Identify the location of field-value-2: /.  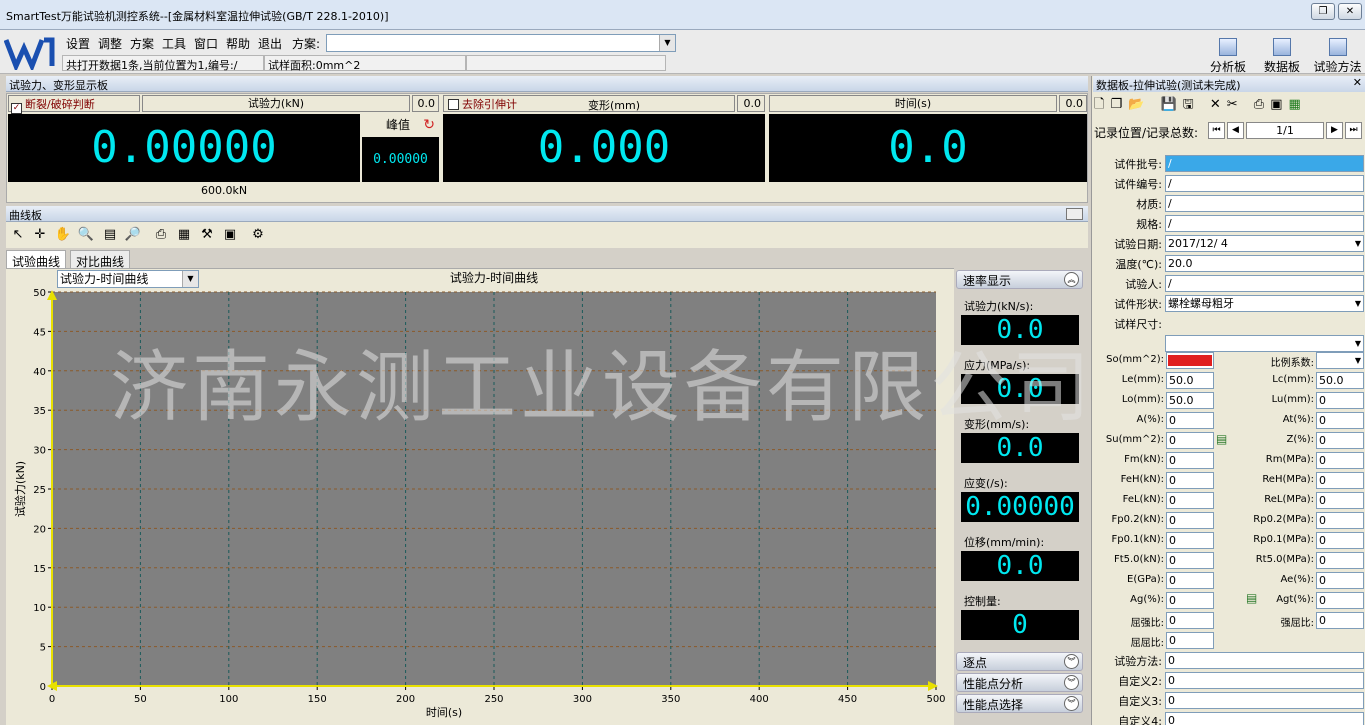
(1264, 203).